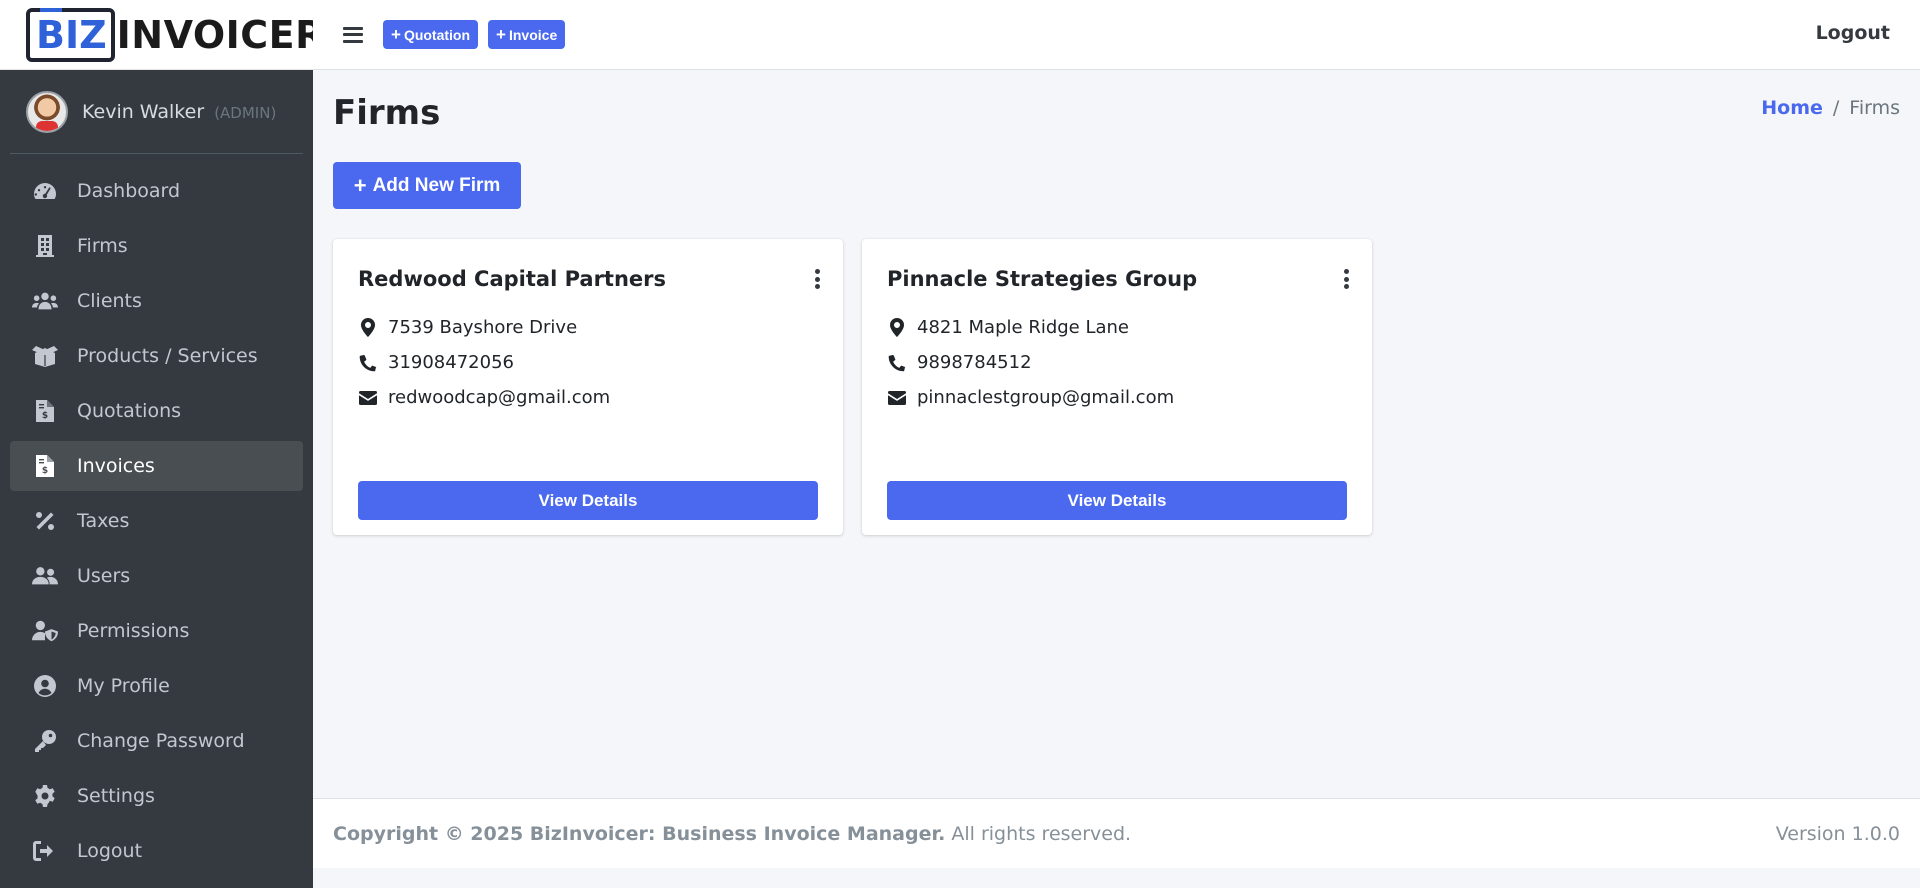 Image resolution: width=1920 pixels, height=888 pixels. I want to click on sidebar-item-invoices: $ Invoices, so click(156, 466).